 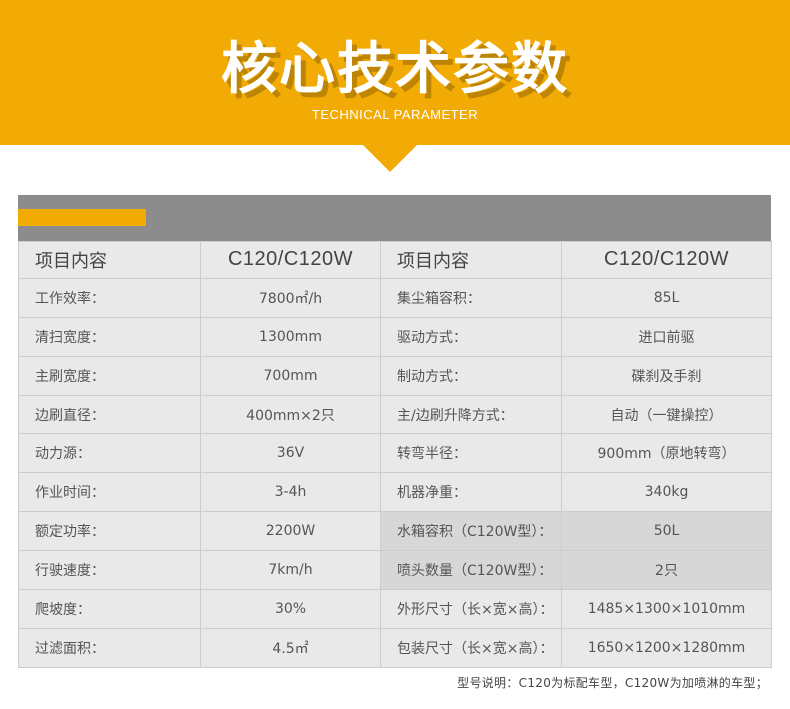 I want to click on spec-value: 1485×1300×1010mm, so click(x=666, y=609).